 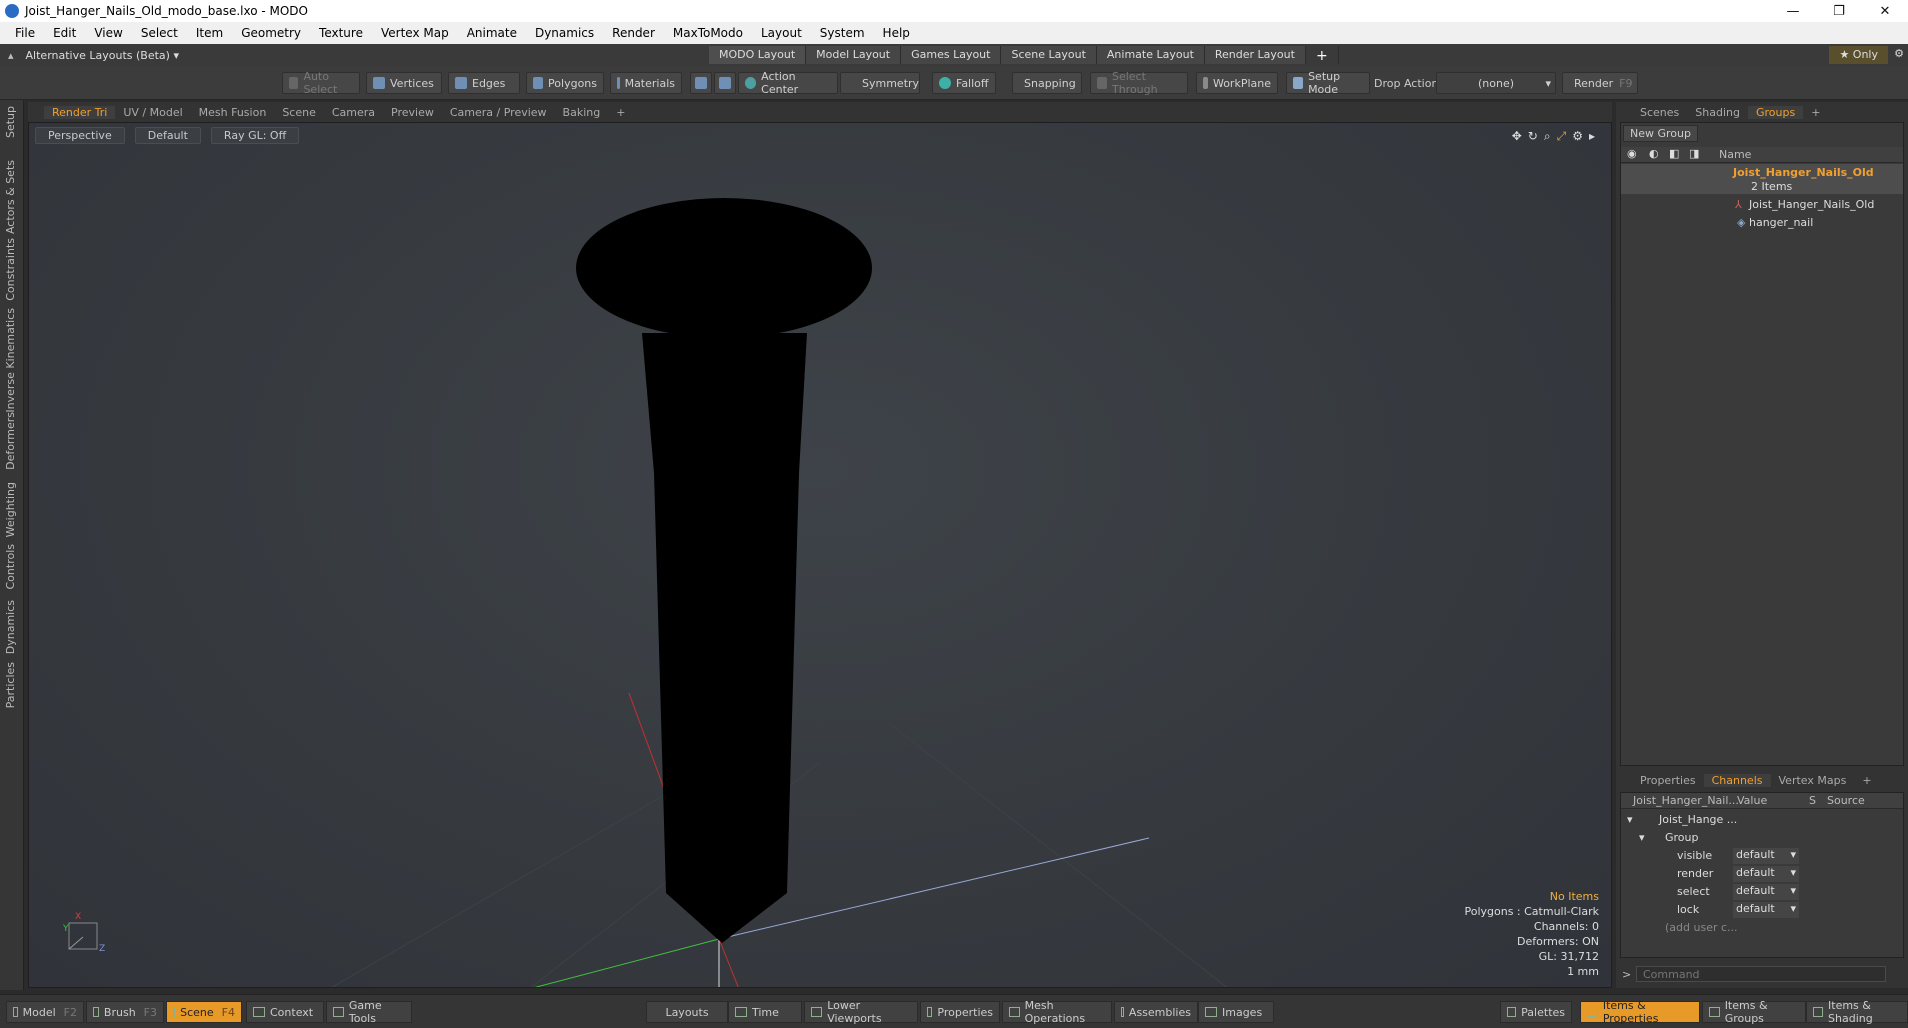 I want to click on select-mode-shield2-icon, so click(x=725, y=83).